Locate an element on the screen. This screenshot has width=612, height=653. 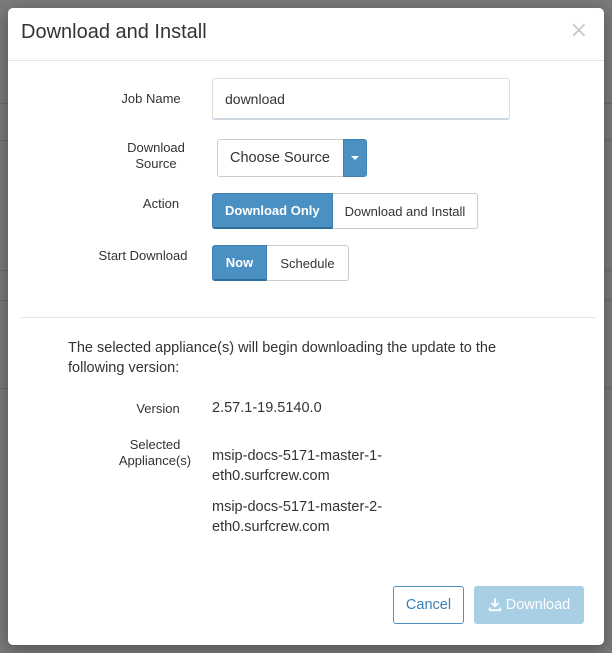
download-only-button: Download Only is located at coordinates (272, 211).